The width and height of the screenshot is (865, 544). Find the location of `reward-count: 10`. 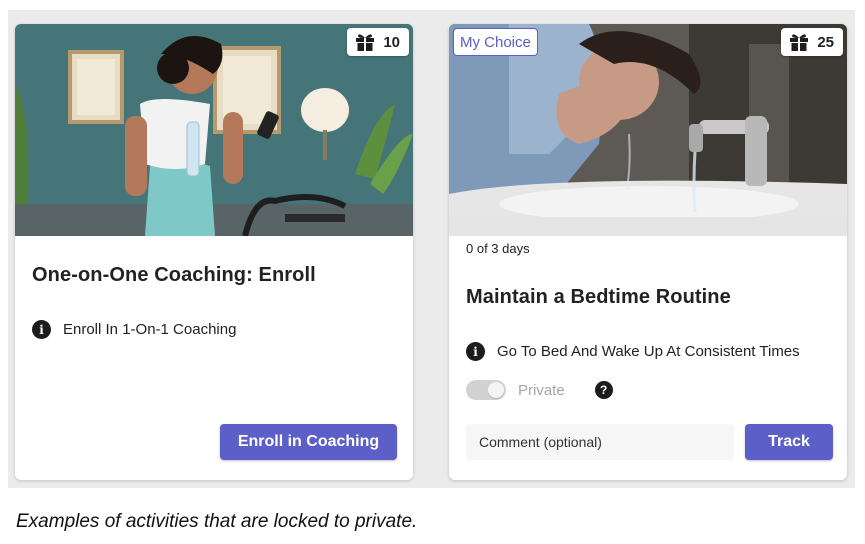

reward-count: 10 is located at coordinates (391, 42).